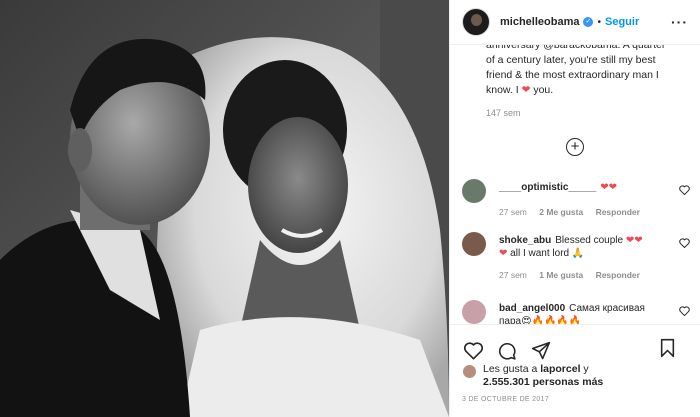  What do you see at coordinates (584, 369) in the screenshot?
I see `likes-mid: y` at bounding box center [584, 369].